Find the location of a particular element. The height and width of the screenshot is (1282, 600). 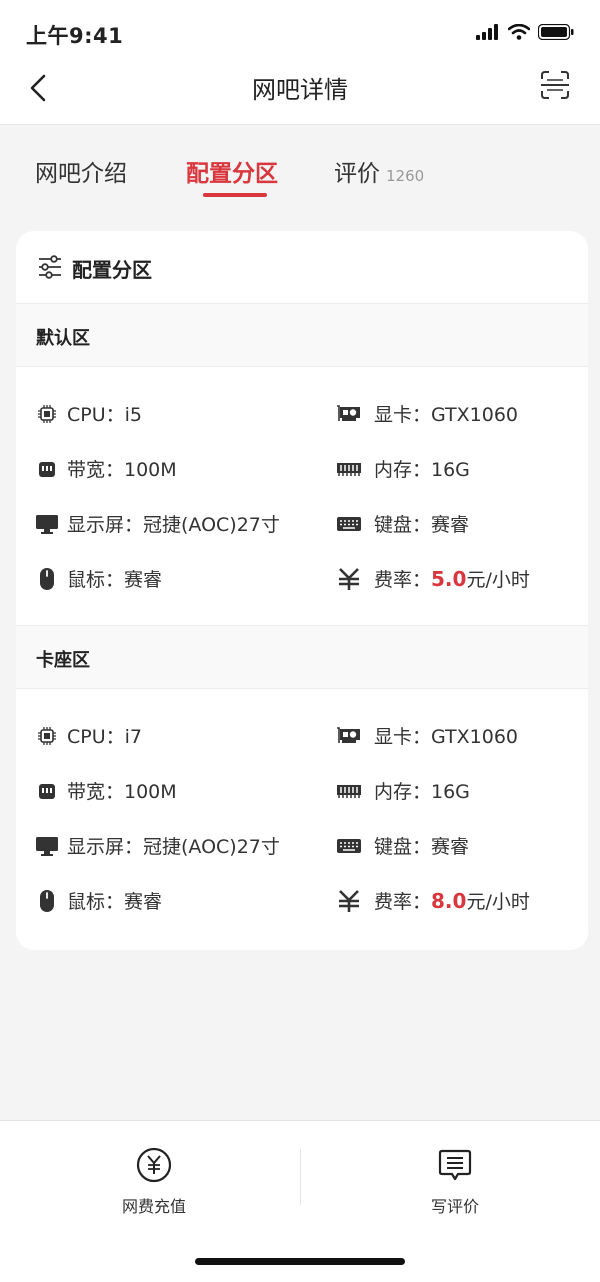

top-bar: 上午9:41 网吧详情 is located at coordinates (300, 62).